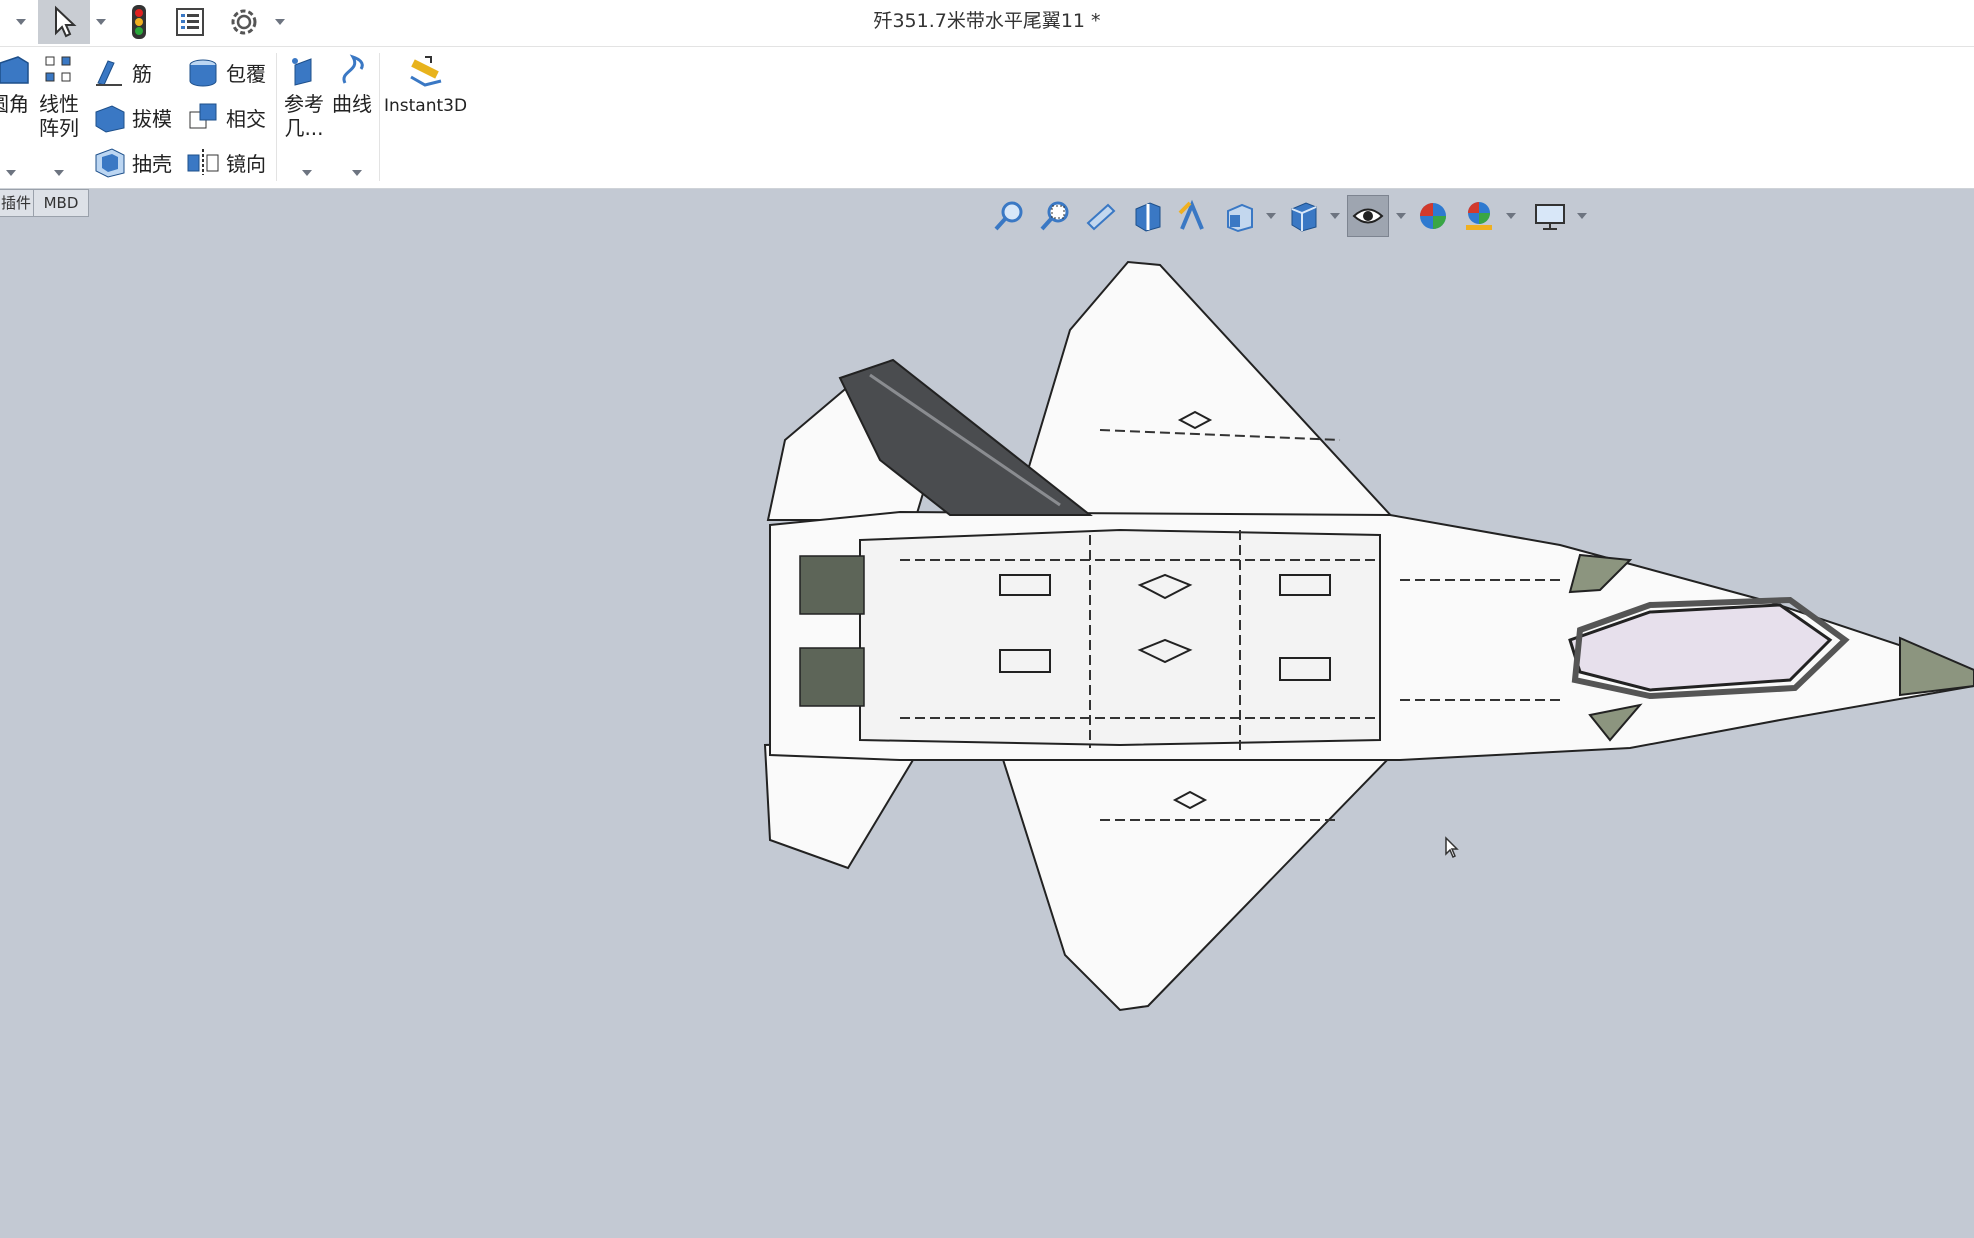  I want to click on intersect-button: 相交, so click(226, 117).